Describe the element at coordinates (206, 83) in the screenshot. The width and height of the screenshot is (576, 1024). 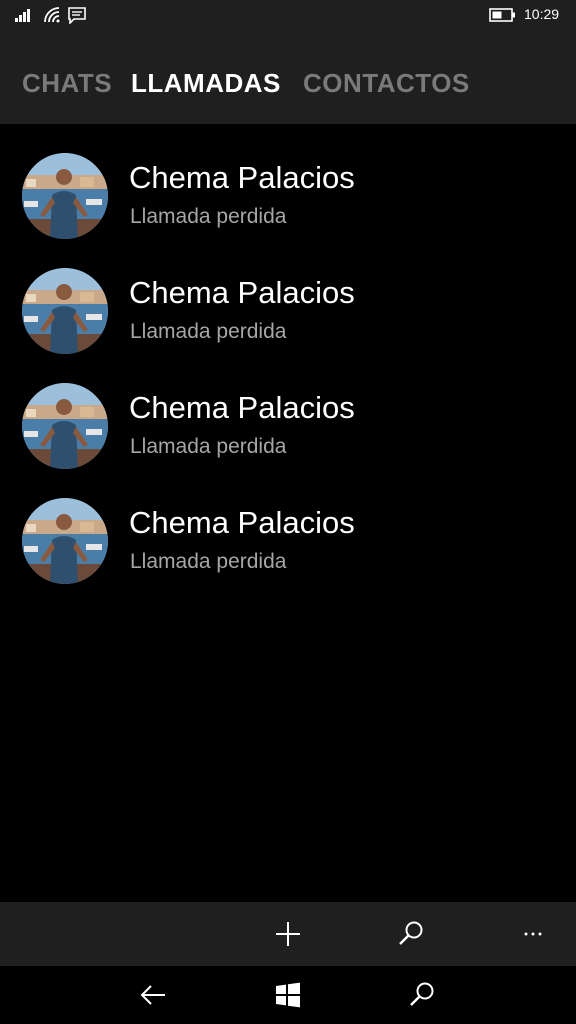
I see `tab-llamadas: LLAMADAS` at that location.